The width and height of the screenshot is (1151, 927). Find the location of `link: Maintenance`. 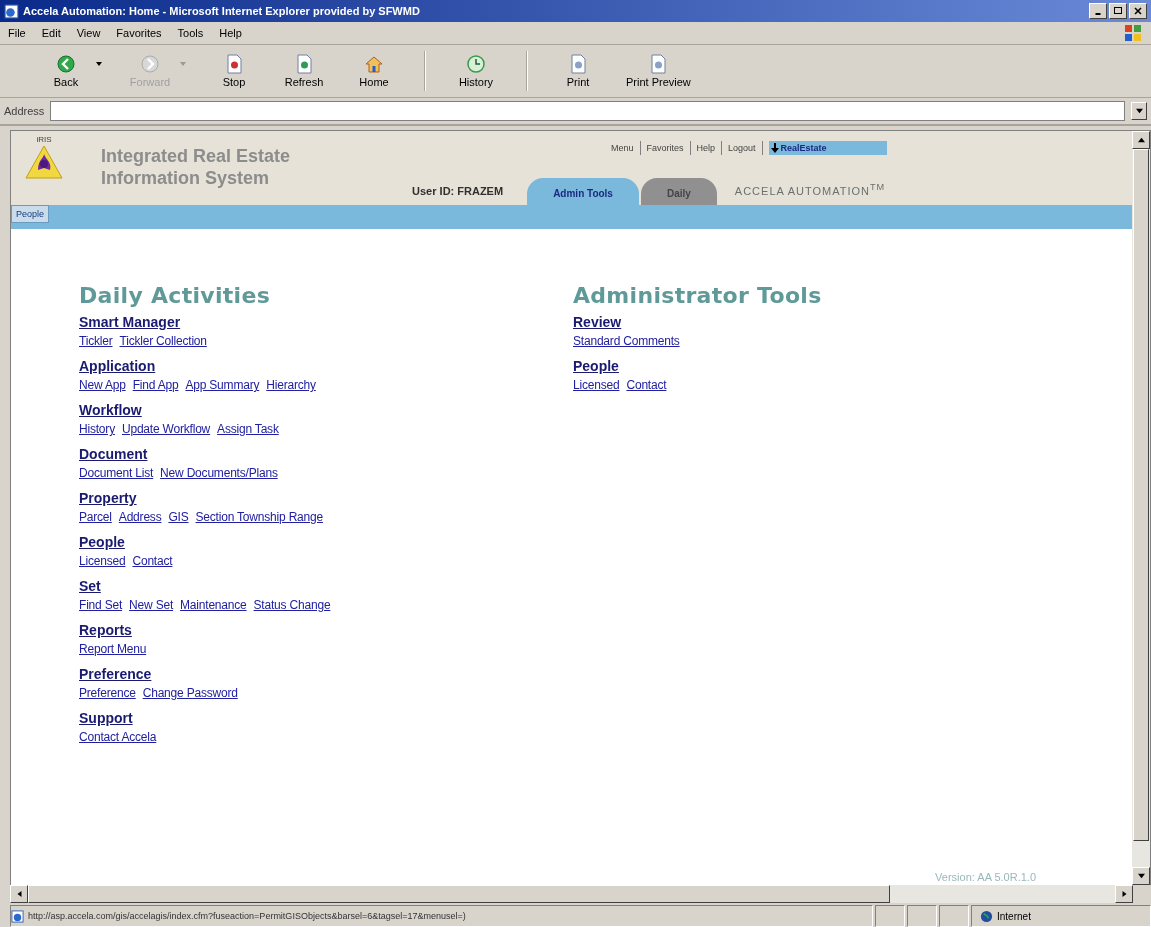

link: Maintenance is located at coordinates (213, 607).